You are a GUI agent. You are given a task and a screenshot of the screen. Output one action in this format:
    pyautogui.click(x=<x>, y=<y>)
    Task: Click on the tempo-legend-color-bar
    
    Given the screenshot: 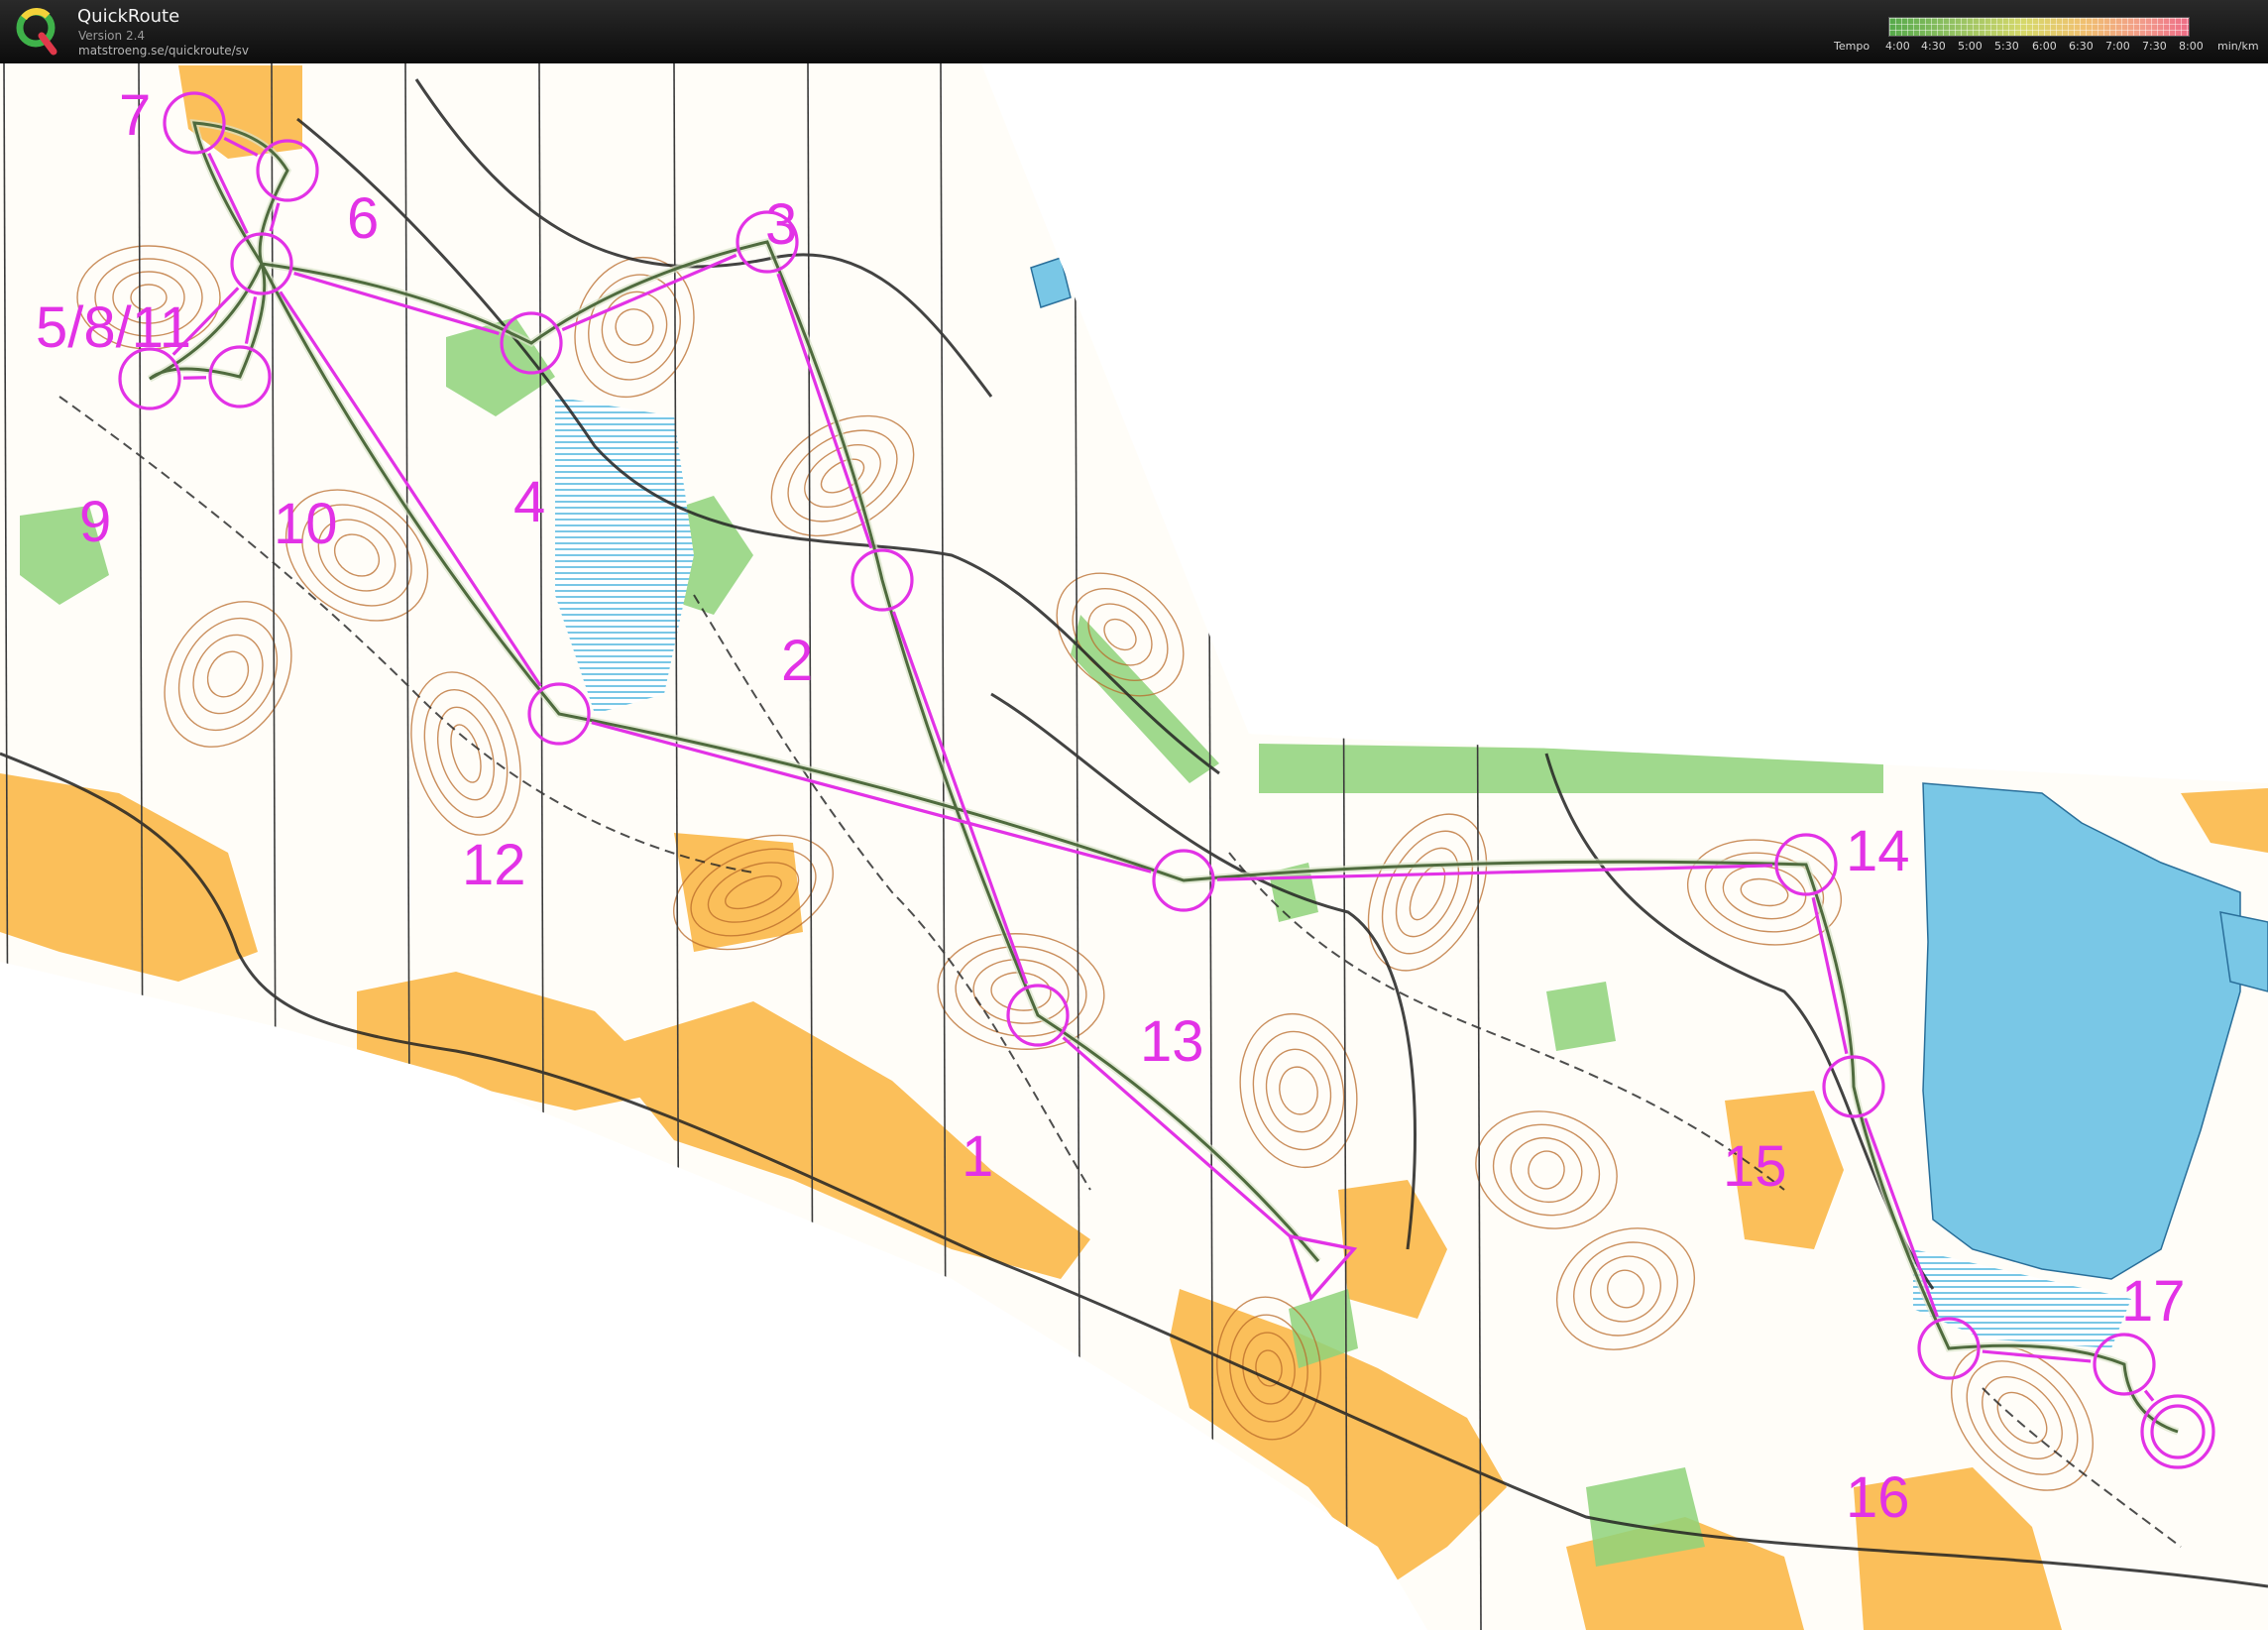 What is the action you would take?
    pyautogui.click(x=2039, y=27)
    